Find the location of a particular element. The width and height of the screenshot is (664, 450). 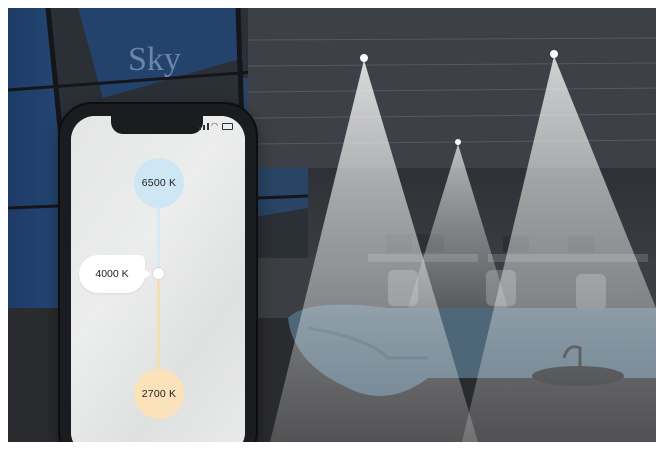

cool-temp-label: 6500 K is located at coordinates (159, 183).